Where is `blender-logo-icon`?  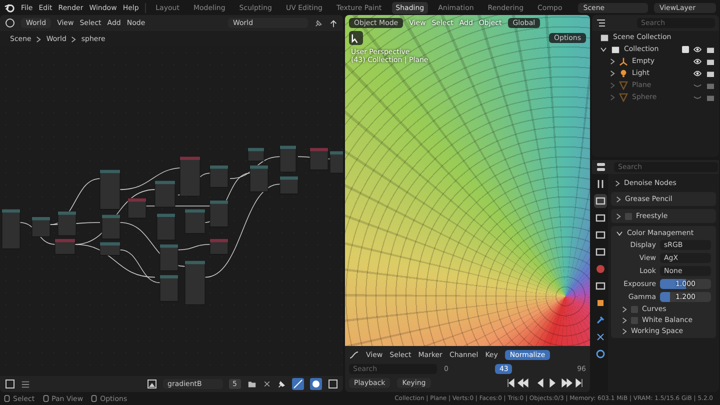
blender-logo-icon is located at coordinates (9, 7).